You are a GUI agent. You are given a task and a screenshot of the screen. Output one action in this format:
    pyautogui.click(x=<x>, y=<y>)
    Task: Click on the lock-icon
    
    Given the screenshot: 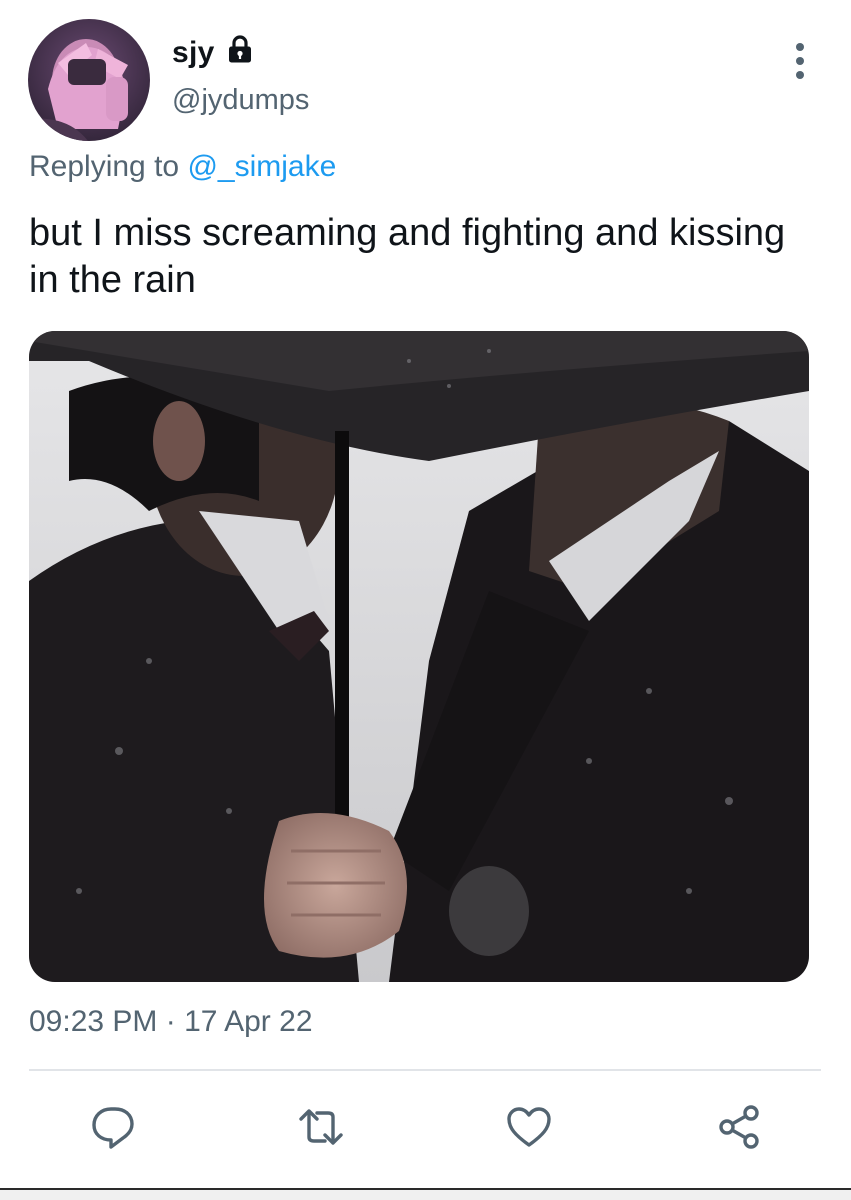 What is the action you would take?
    pyautogui.click(x=240, y=51)
    